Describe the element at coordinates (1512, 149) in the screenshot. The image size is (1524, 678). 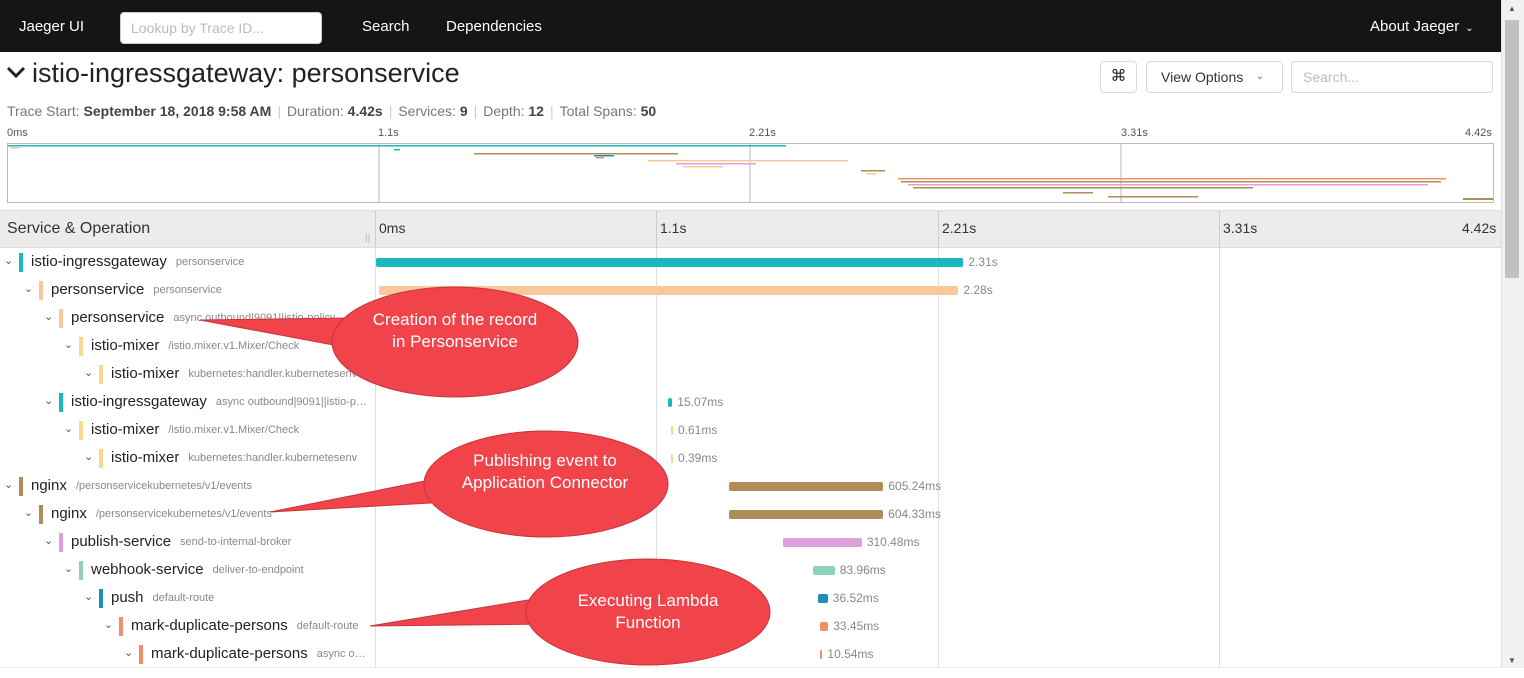
I see `scrollbar-thumb` at that location.